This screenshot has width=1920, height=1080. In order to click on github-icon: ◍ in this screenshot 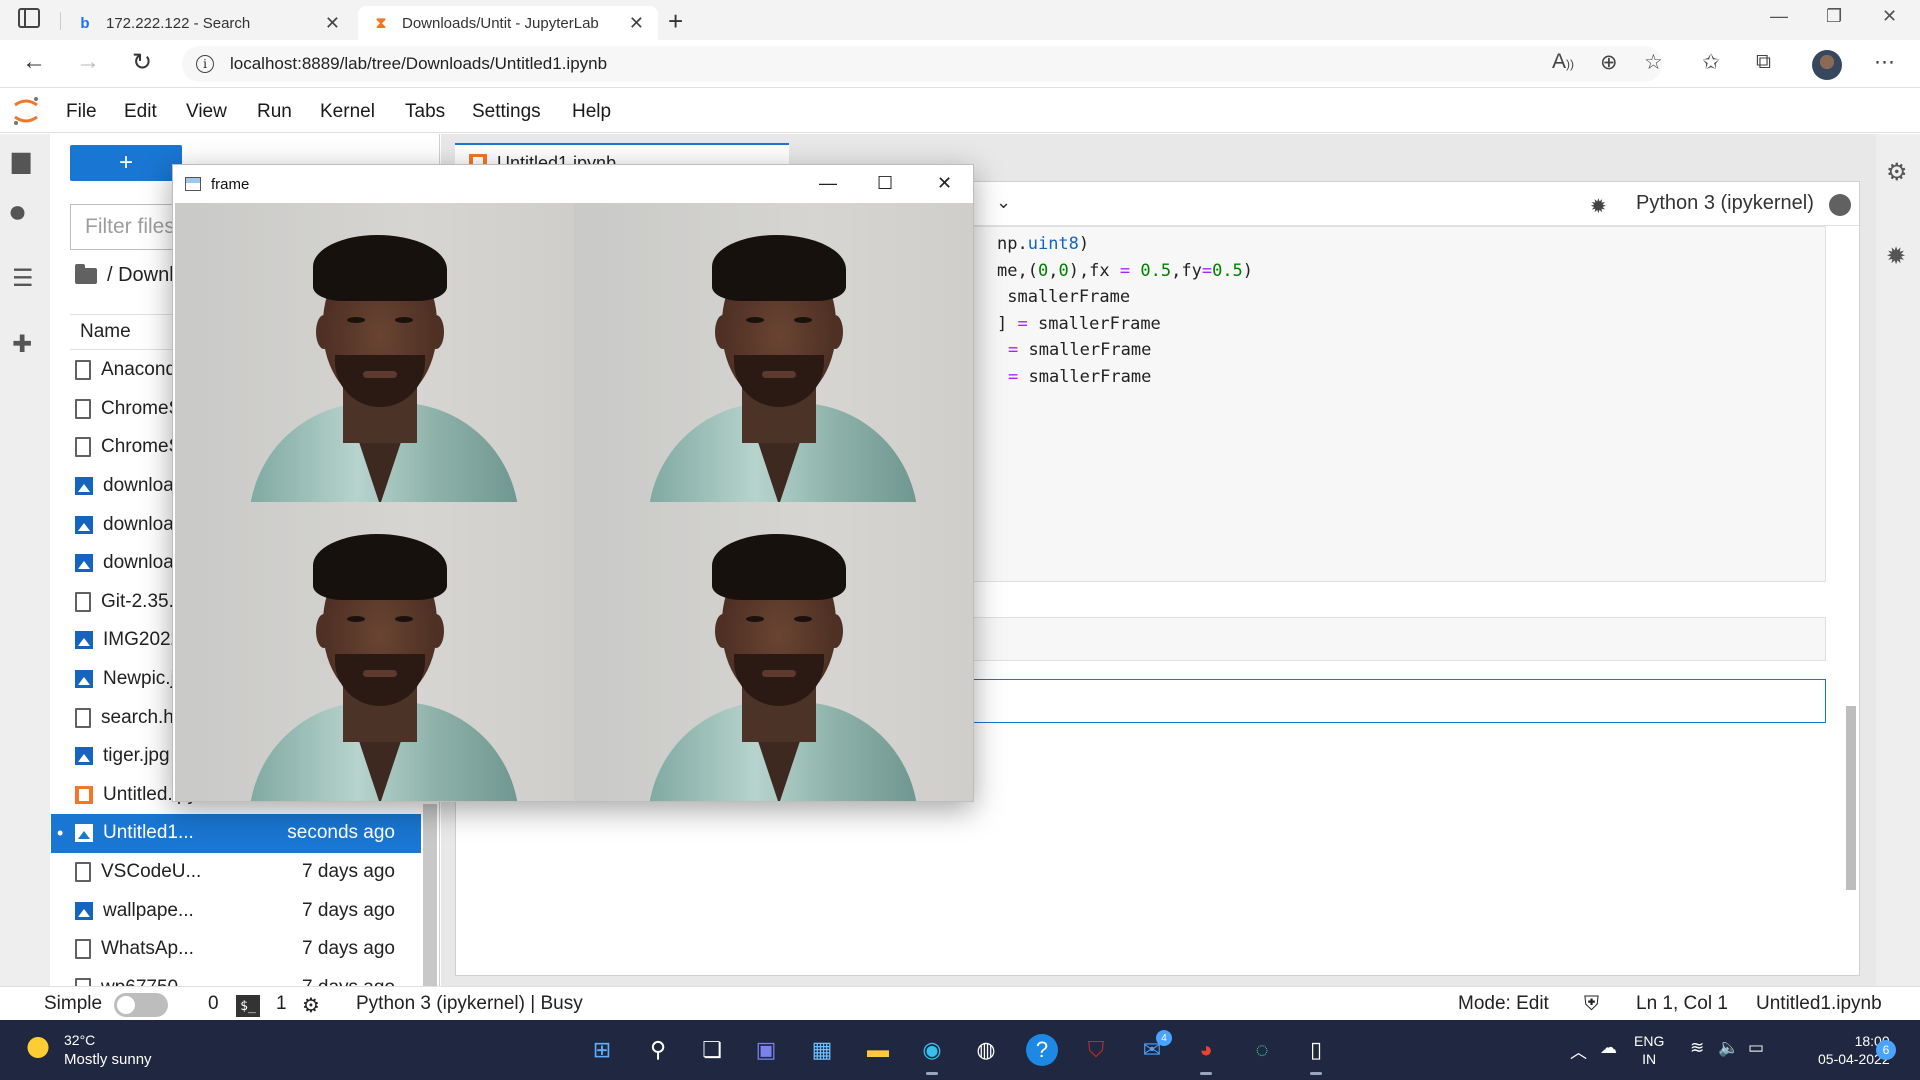, I will do `click(986, 1050)`.